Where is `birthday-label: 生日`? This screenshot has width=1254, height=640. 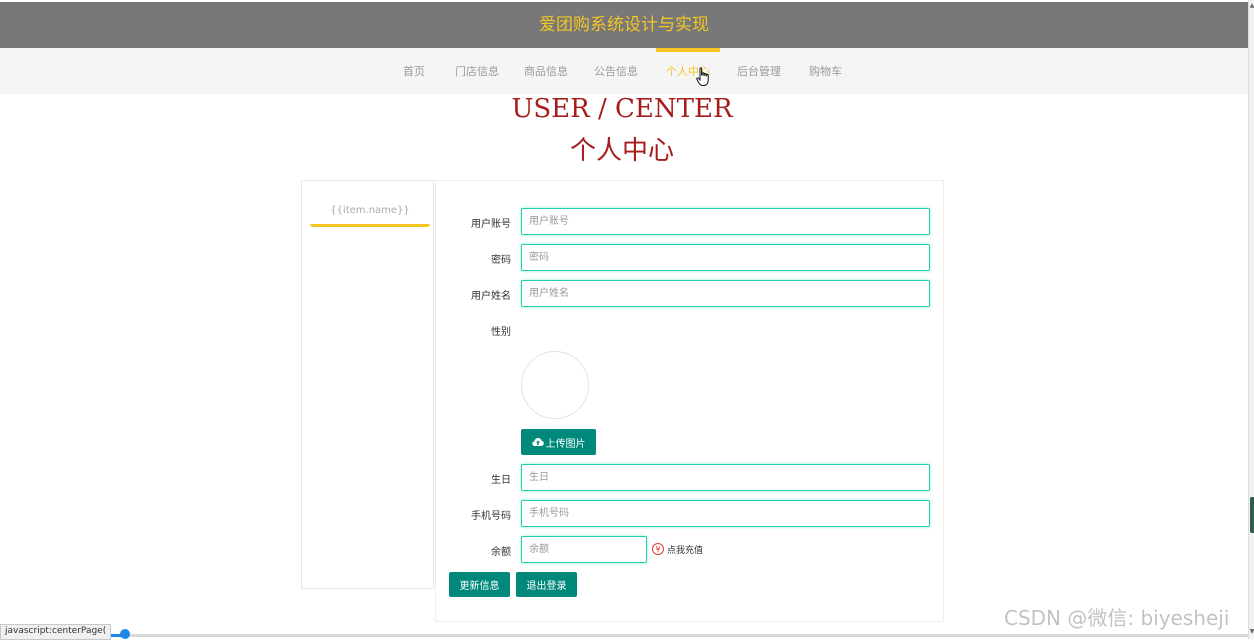 birthday-label: 生日 is located at coordinates (501, 480).